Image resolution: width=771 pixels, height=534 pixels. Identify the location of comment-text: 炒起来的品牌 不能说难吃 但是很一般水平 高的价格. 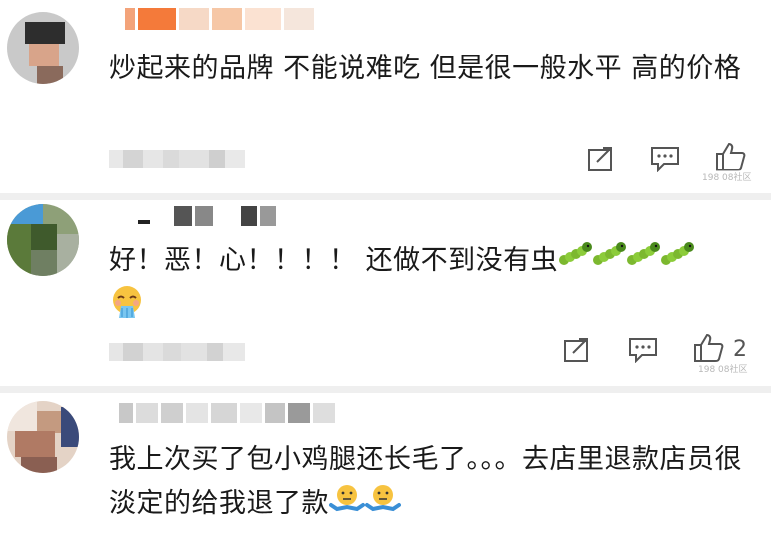
(425, 68).